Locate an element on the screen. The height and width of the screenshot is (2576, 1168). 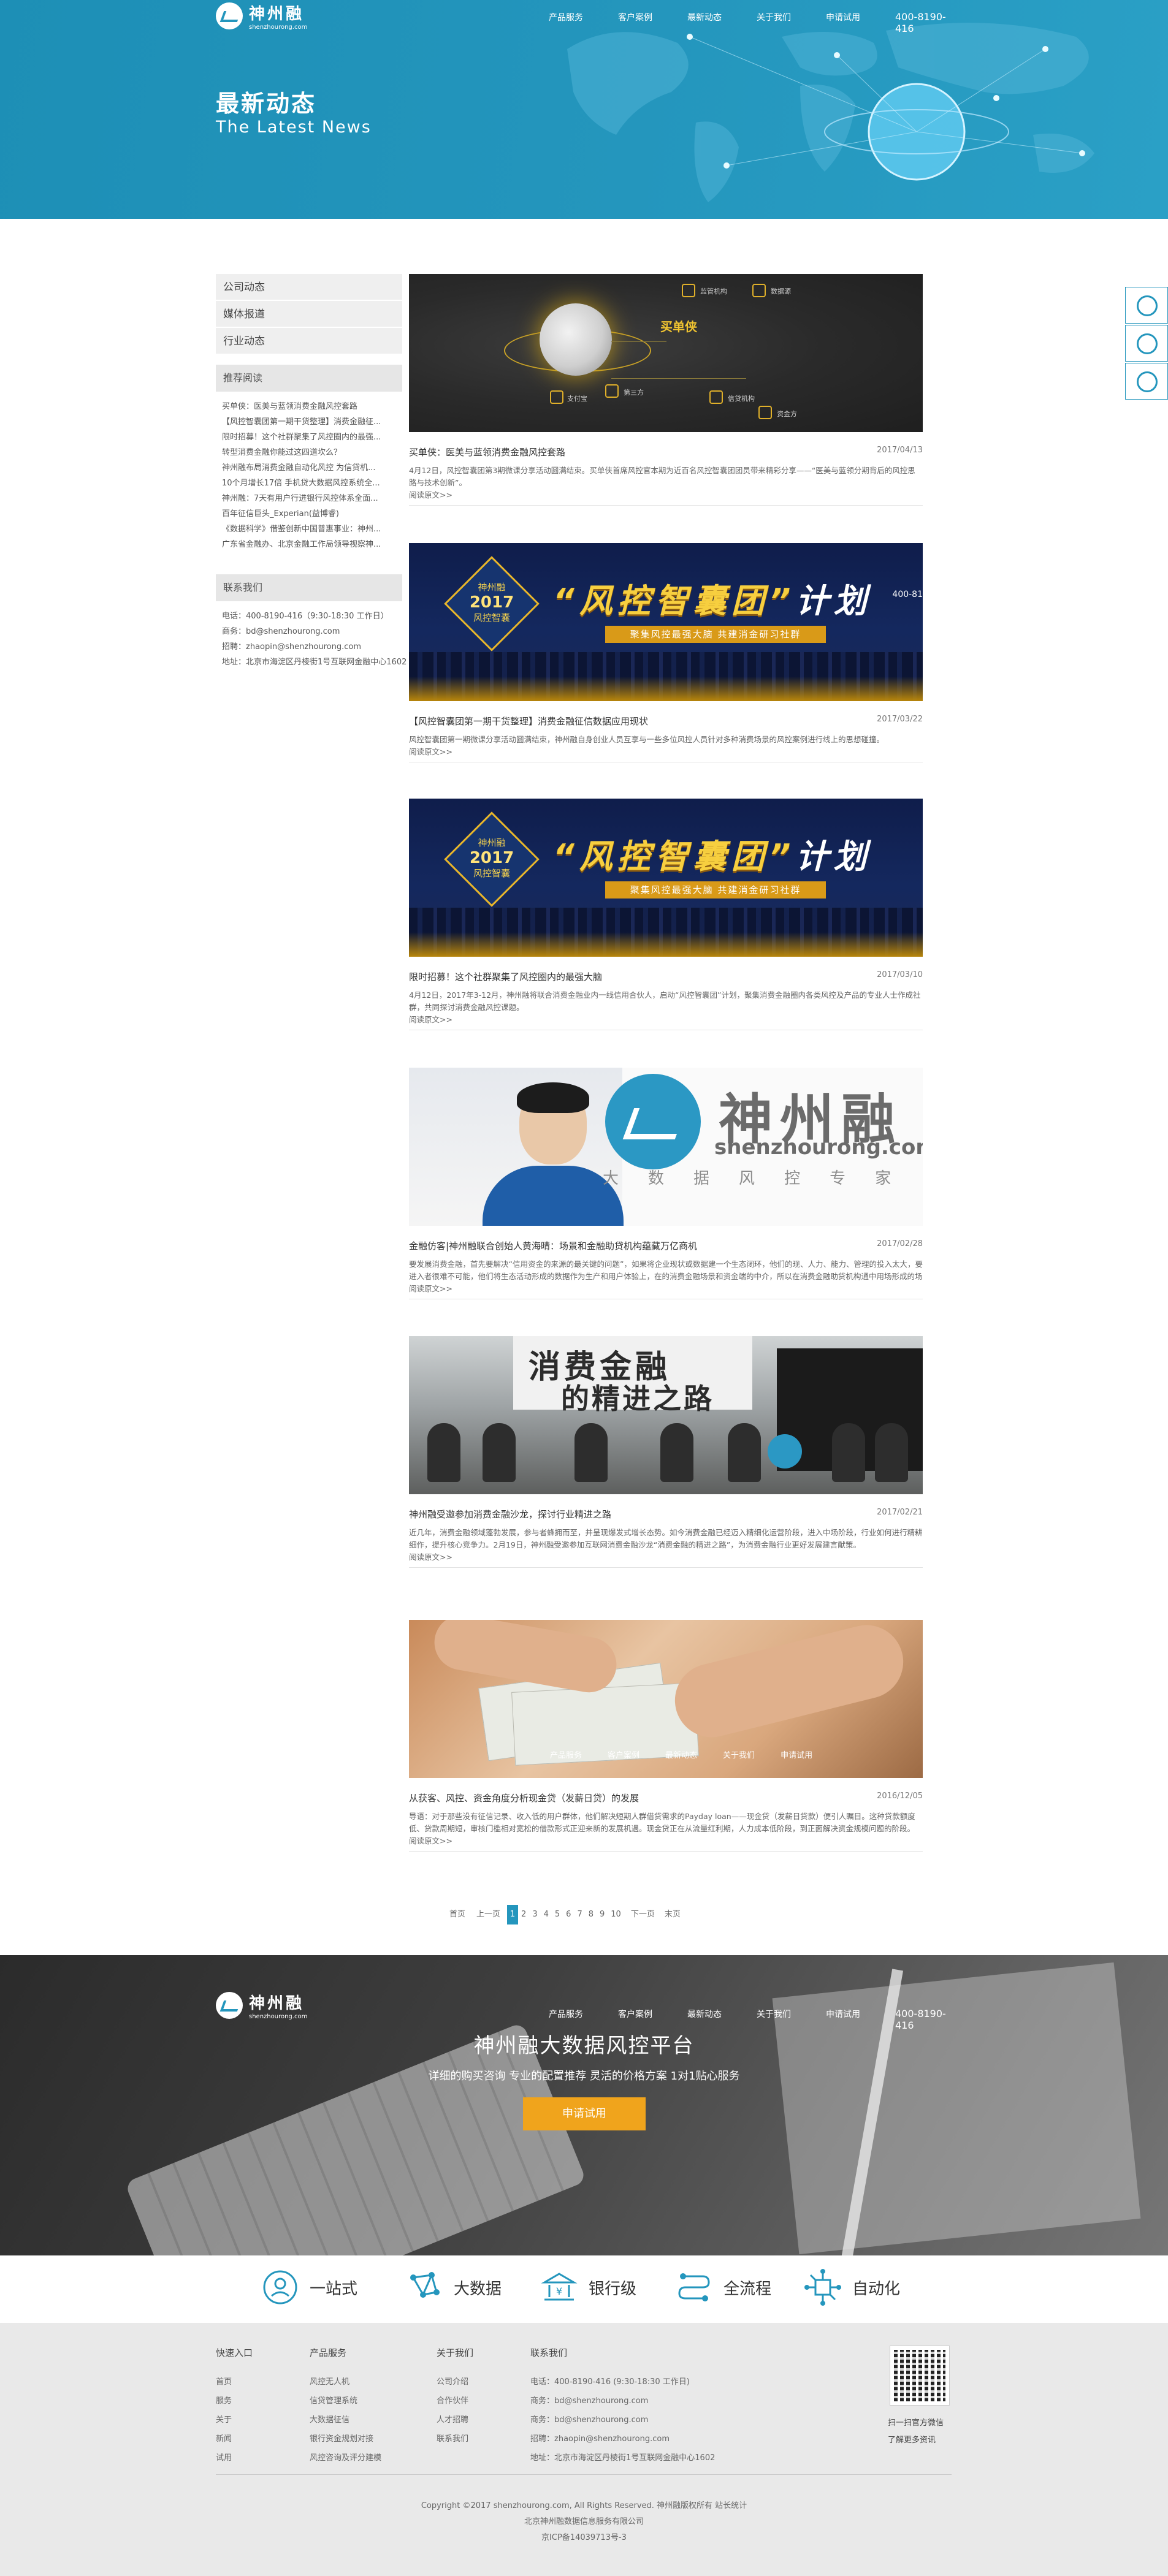
apply-trial-button: 申请试用 is located at coordinates (584, 2113).